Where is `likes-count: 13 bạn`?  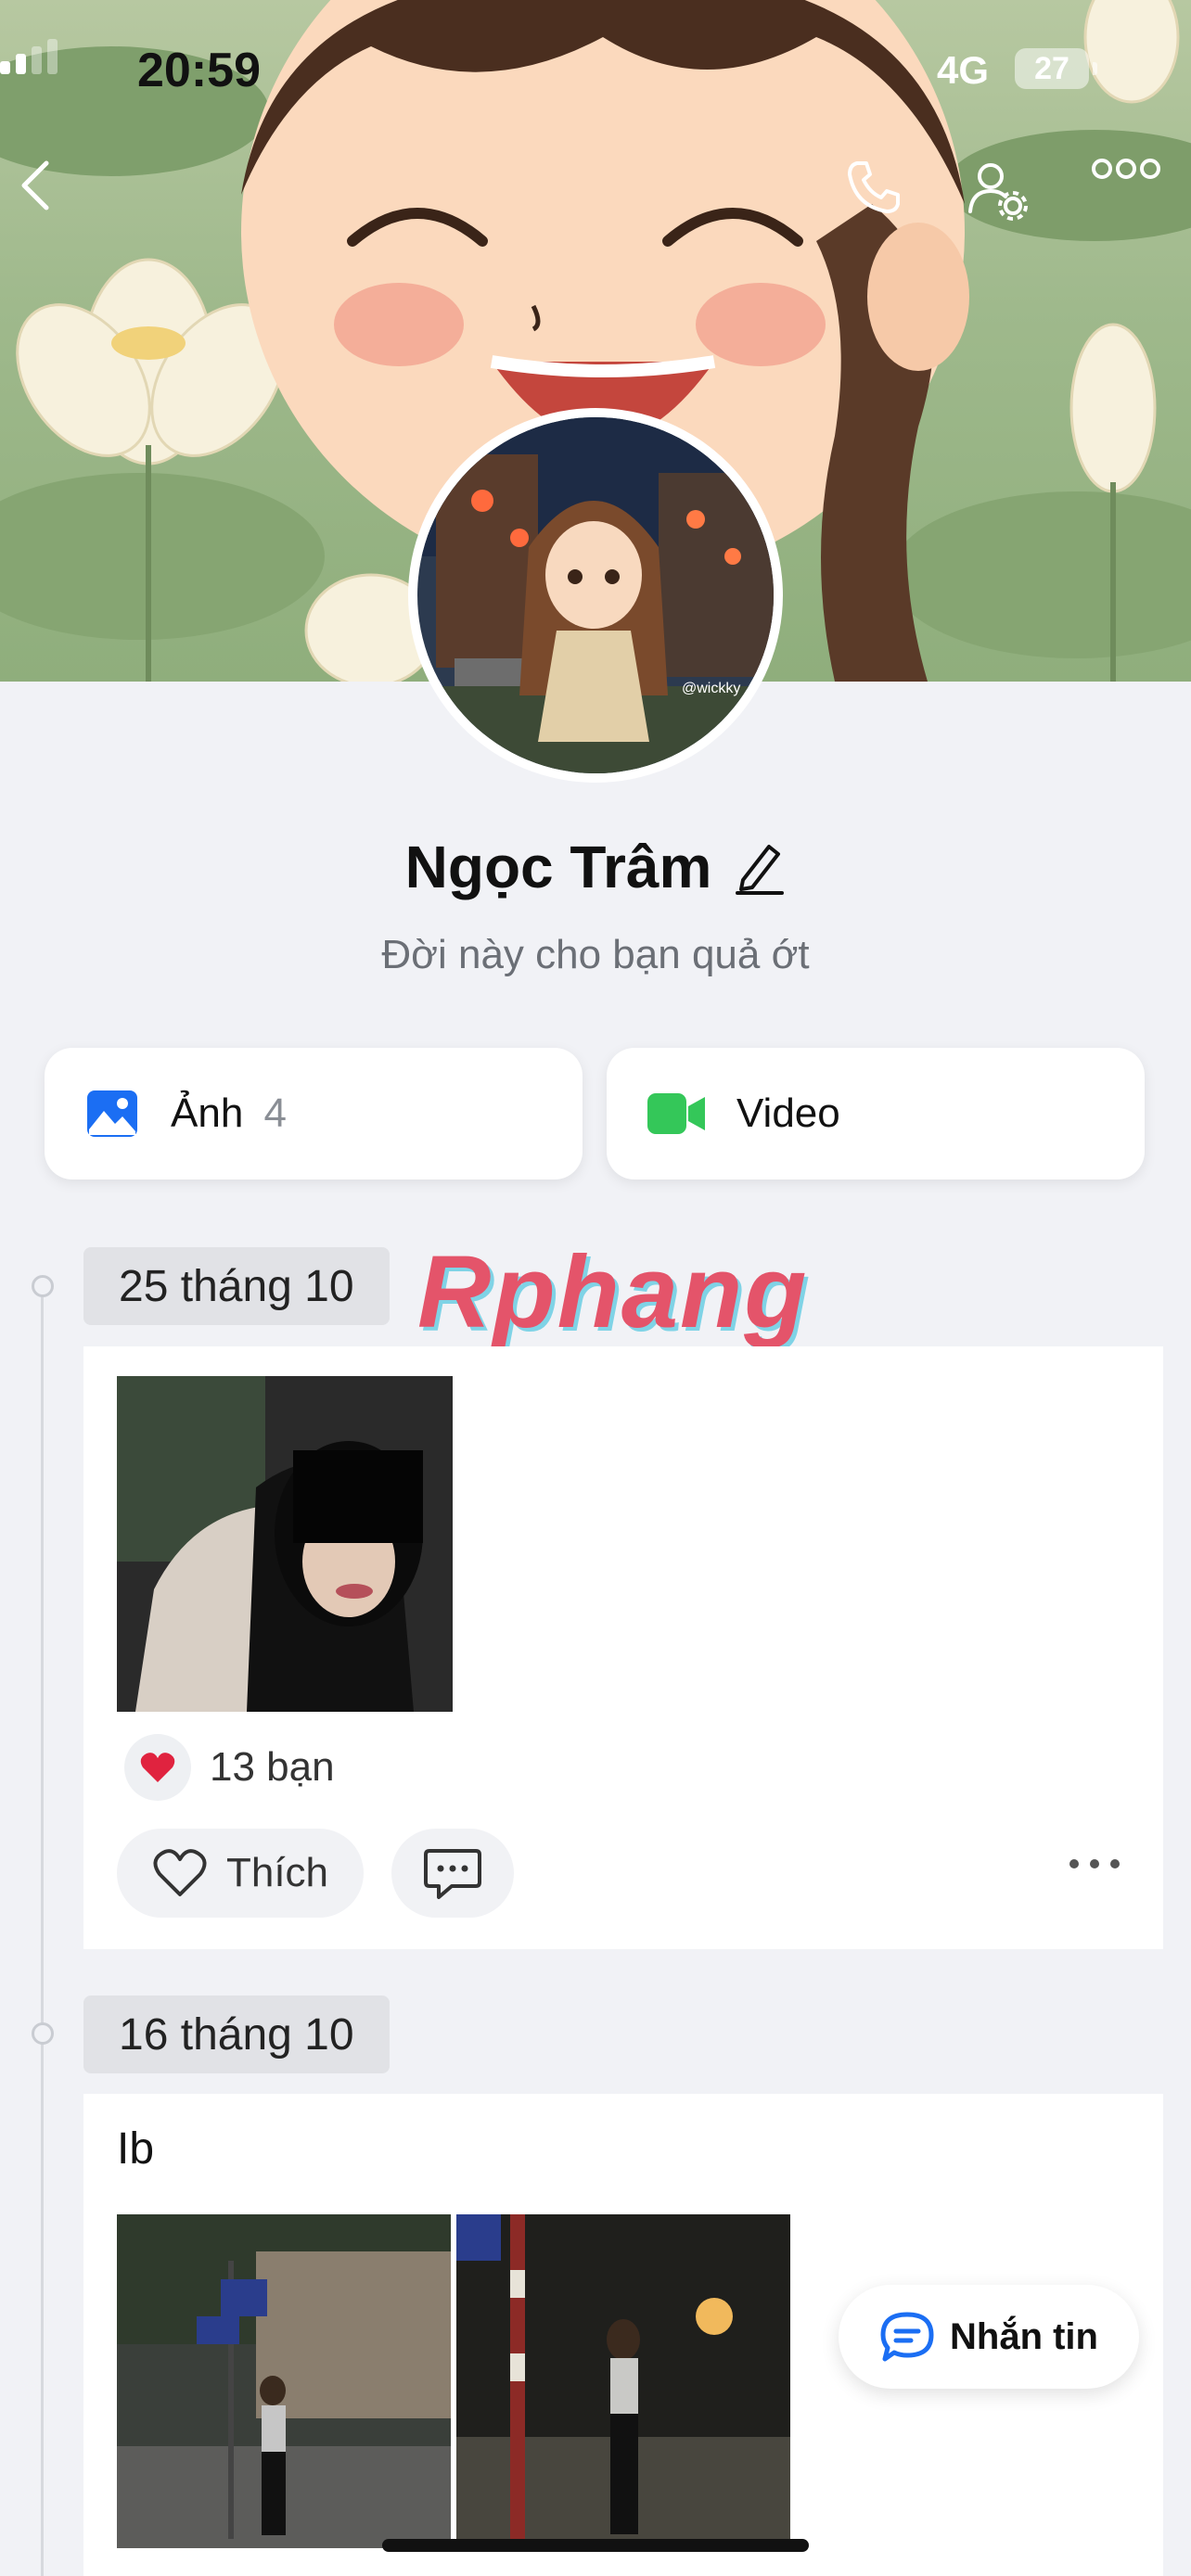 likes-count: 13 bạn is located at coordinates (272, 1767).